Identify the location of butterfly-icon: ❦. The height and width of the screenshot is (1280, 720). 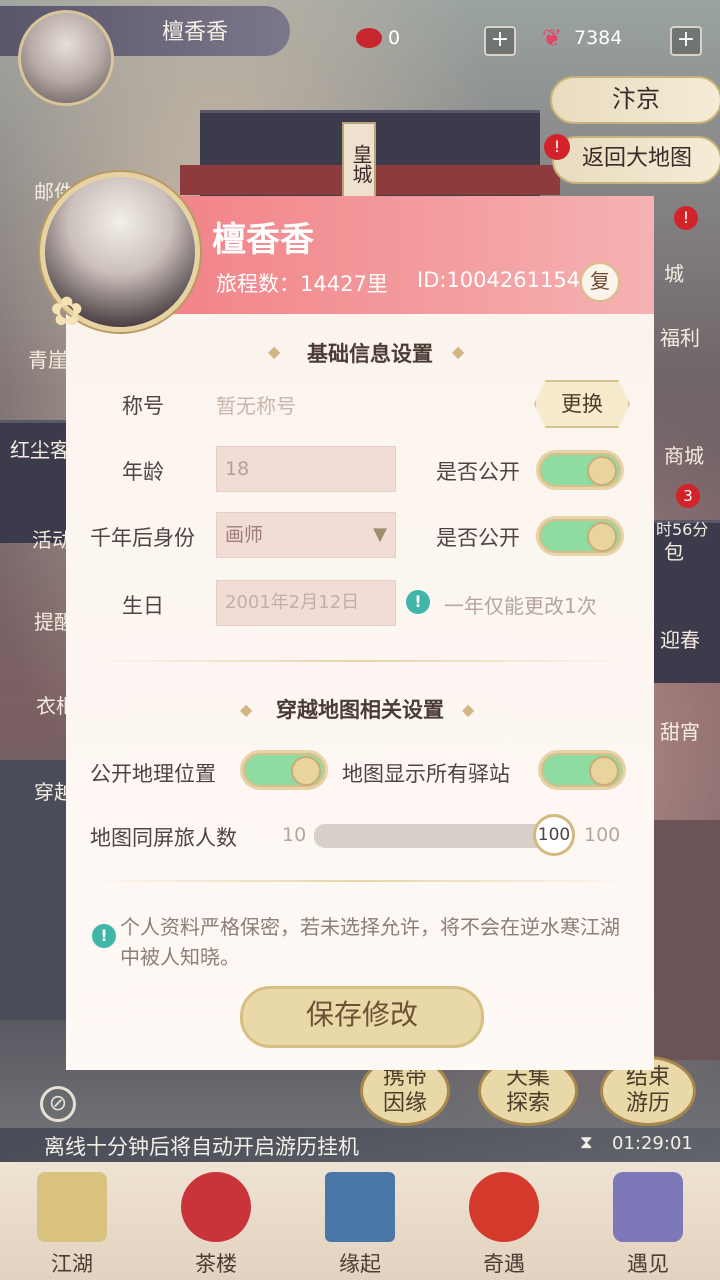
(552, 38).